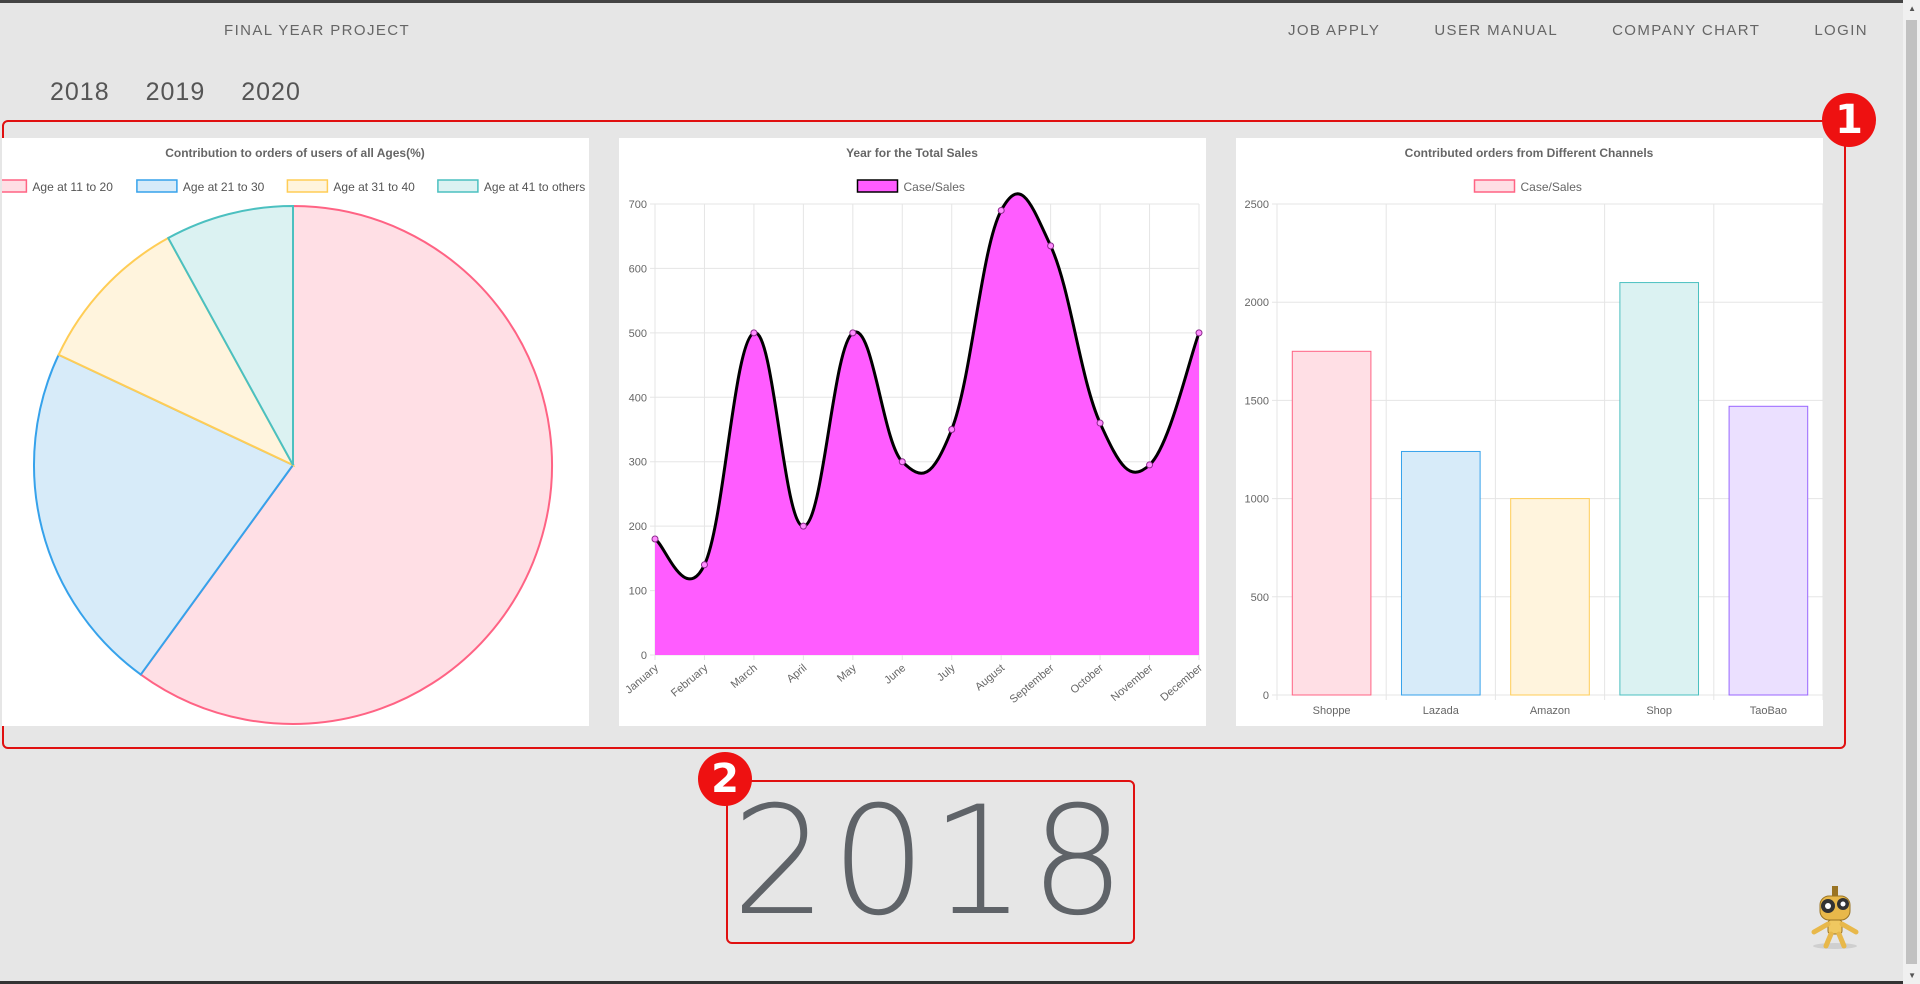  What do you see at coordinates (960, 1) in the screenshot?
I see `window-top-border` at bounding box center [960, 1].